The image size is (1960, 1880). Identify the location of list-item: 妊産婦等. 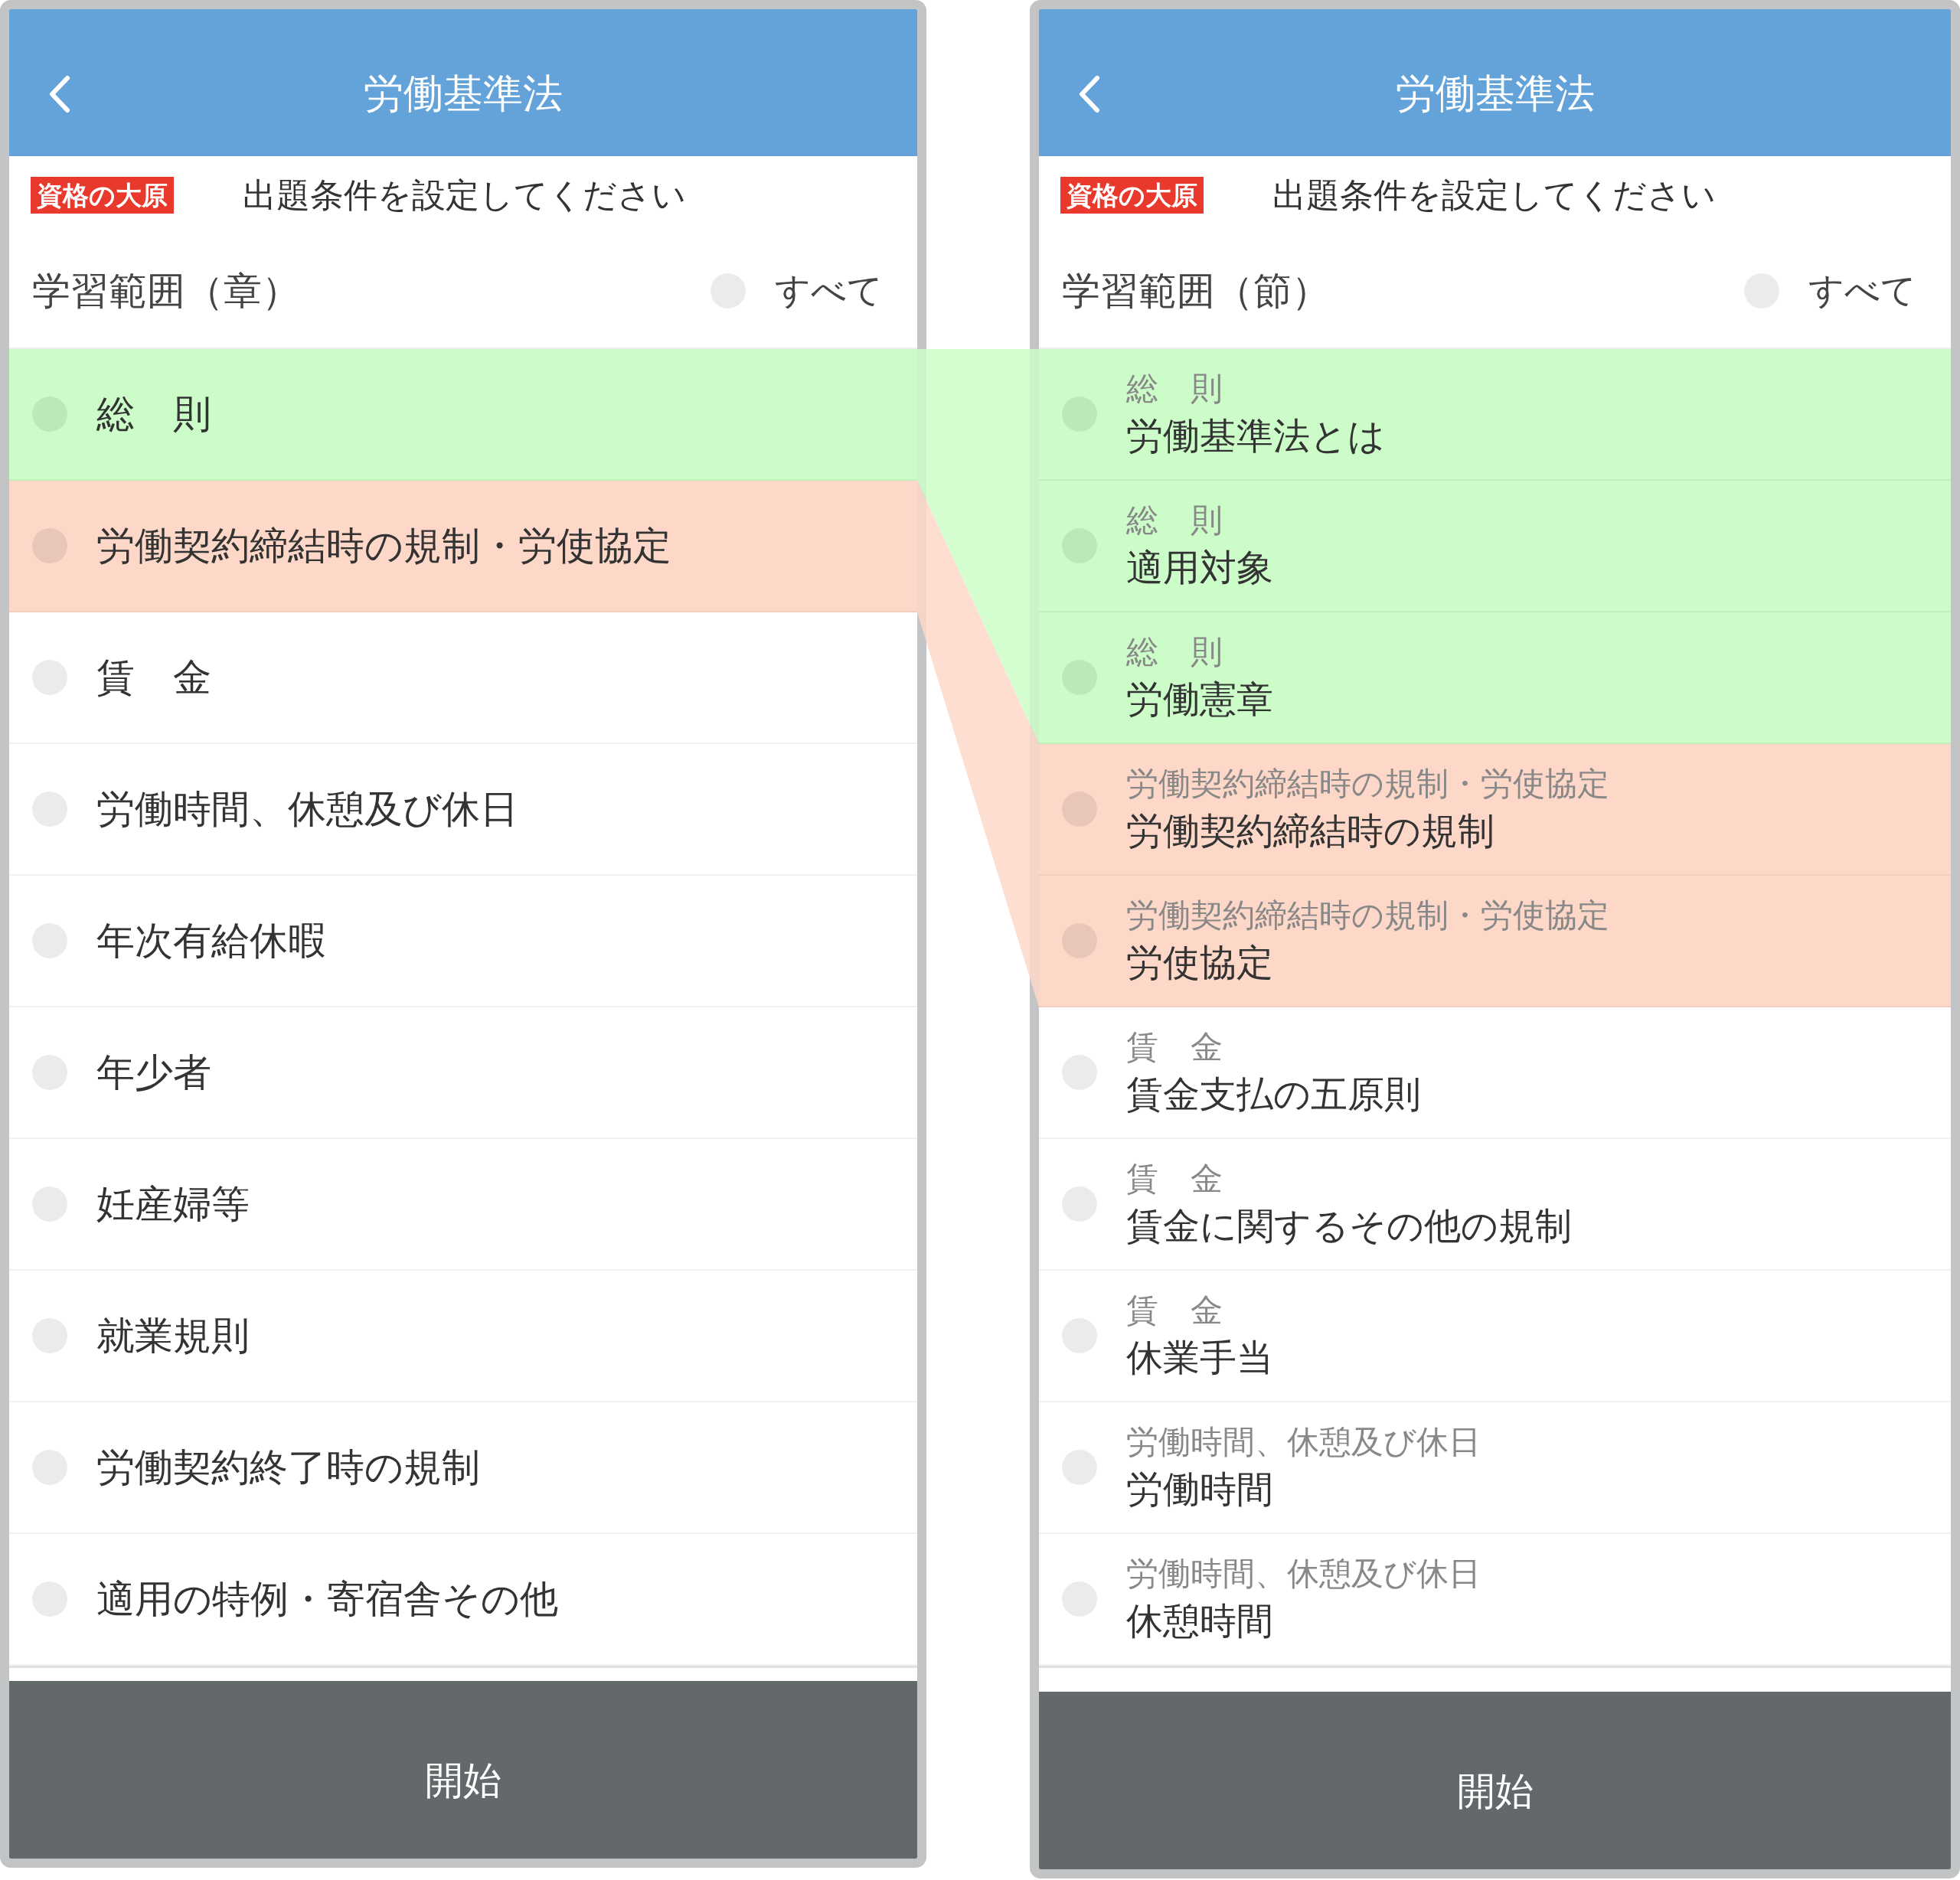
(463, 1205).